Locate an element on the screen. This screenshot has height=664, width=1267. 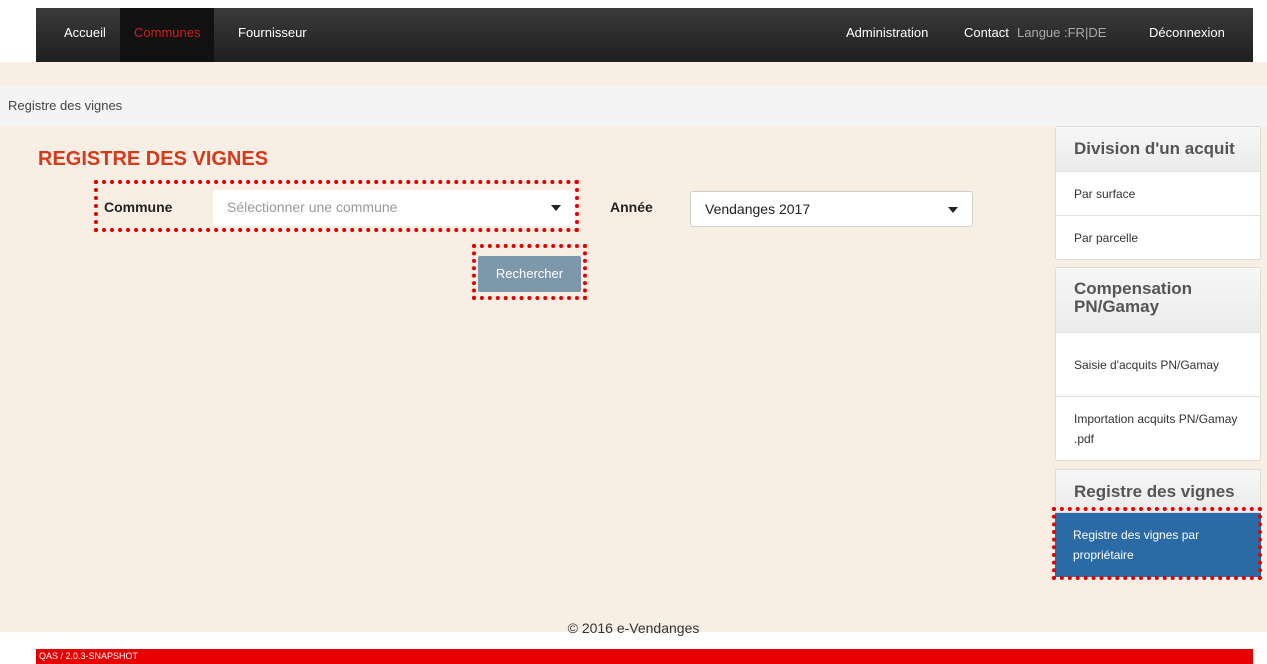
nav-administration: Administration is located at coordinates (887, 35).